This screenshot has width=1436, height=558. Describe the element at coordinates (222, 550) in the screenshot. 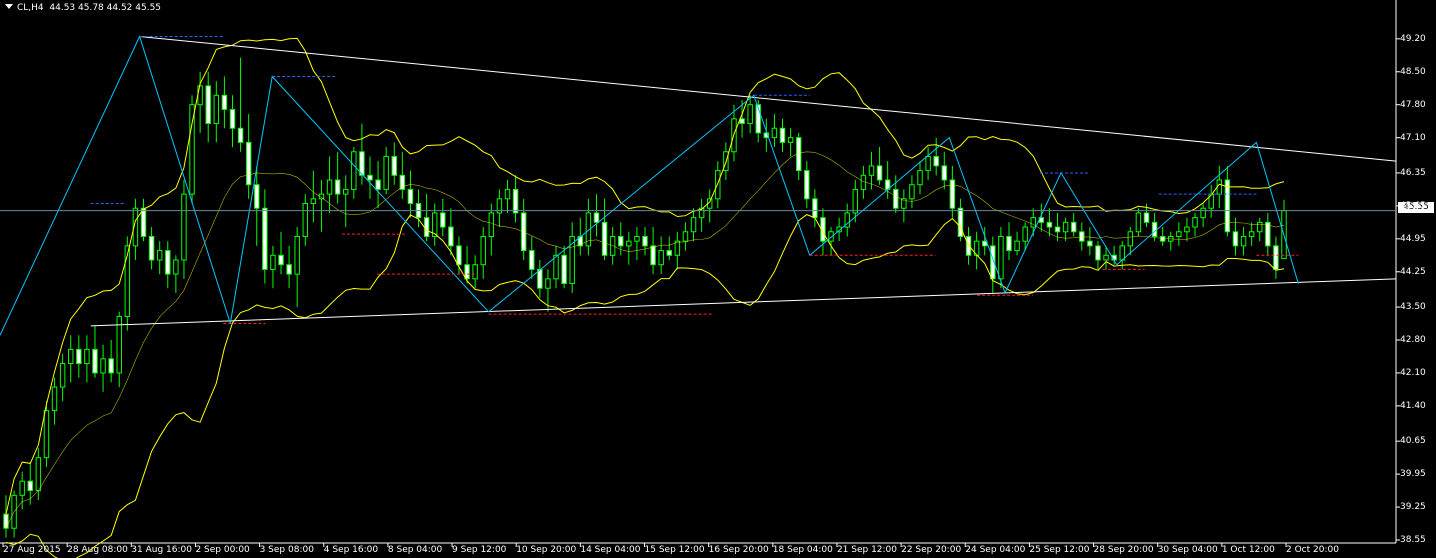

I see `x-tick-label: 2 Sep 00:00` at that location.